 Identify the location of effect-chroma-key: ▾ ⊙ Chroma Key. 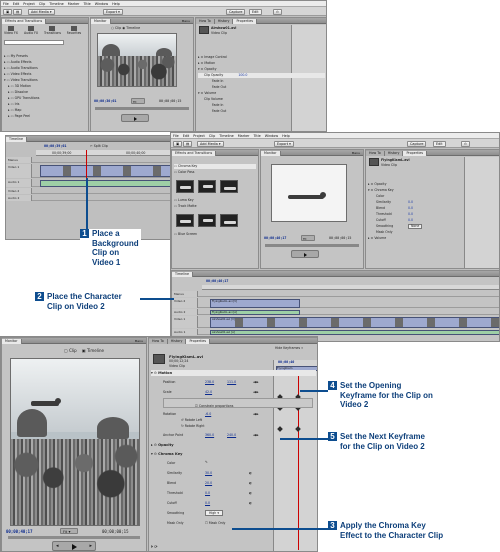
(233, 454).